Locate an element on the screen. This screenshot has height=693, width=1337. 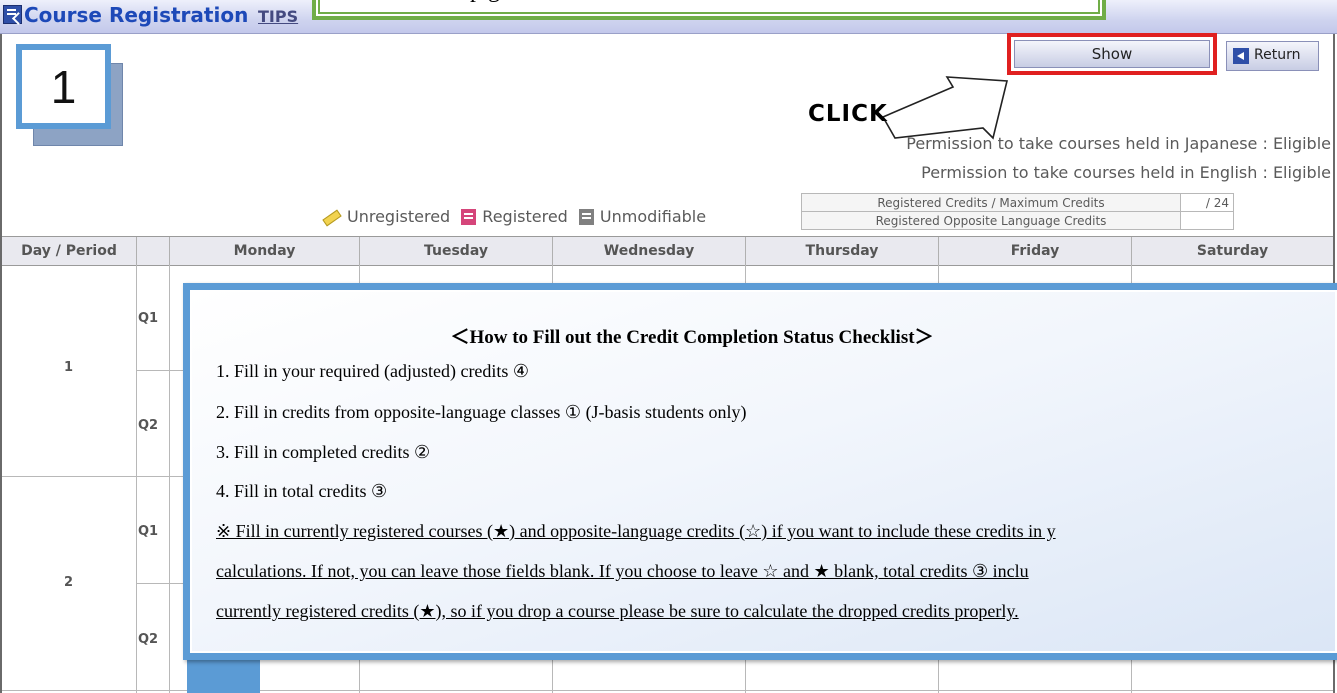
blue-tab-marker is located at coordinates (223, 675).